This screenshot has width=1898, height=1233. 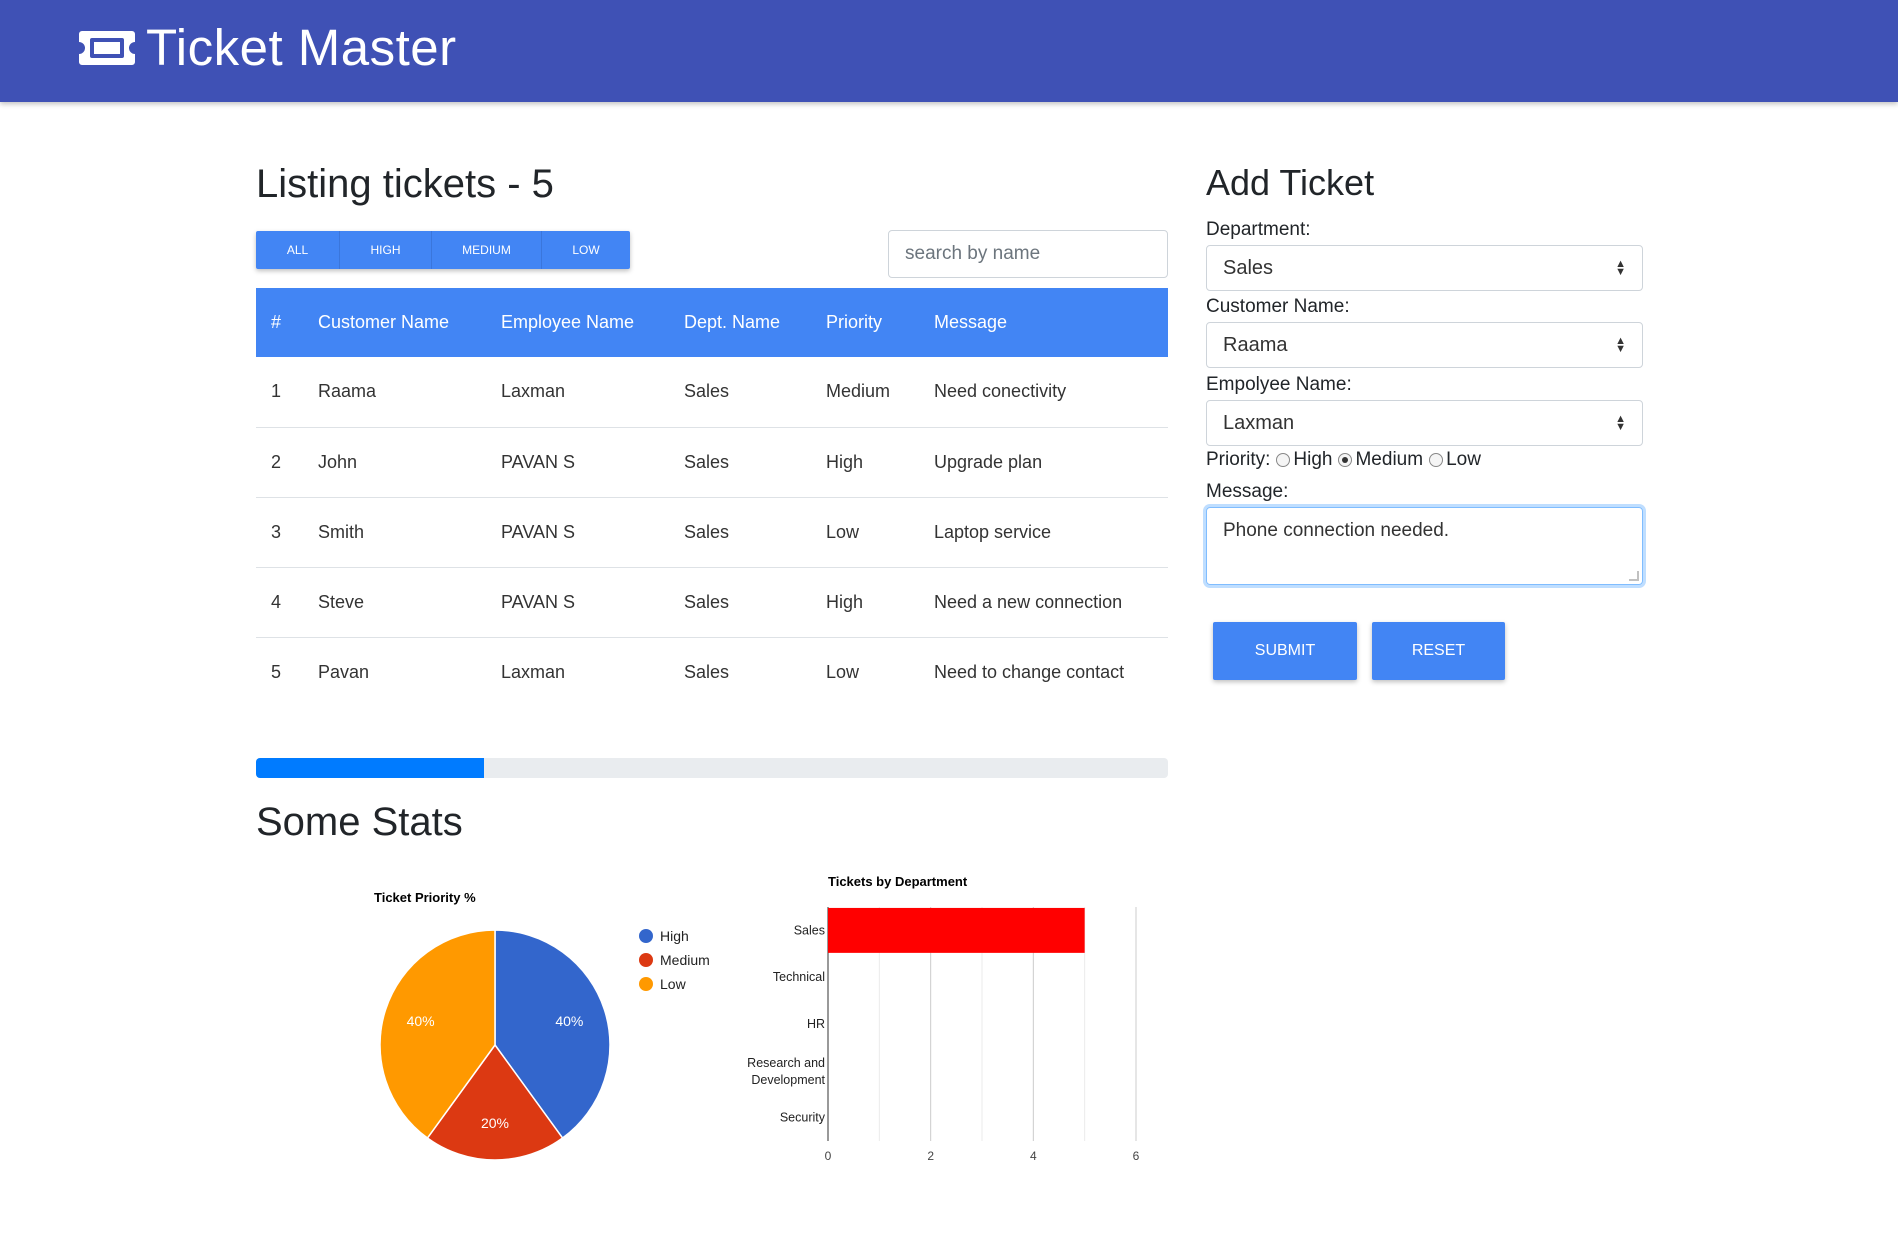 What do you see at coordinates (1259, 422) in the screenshot?
I see `employee-select-value: Laxman` at bounding box center [1259, 422].